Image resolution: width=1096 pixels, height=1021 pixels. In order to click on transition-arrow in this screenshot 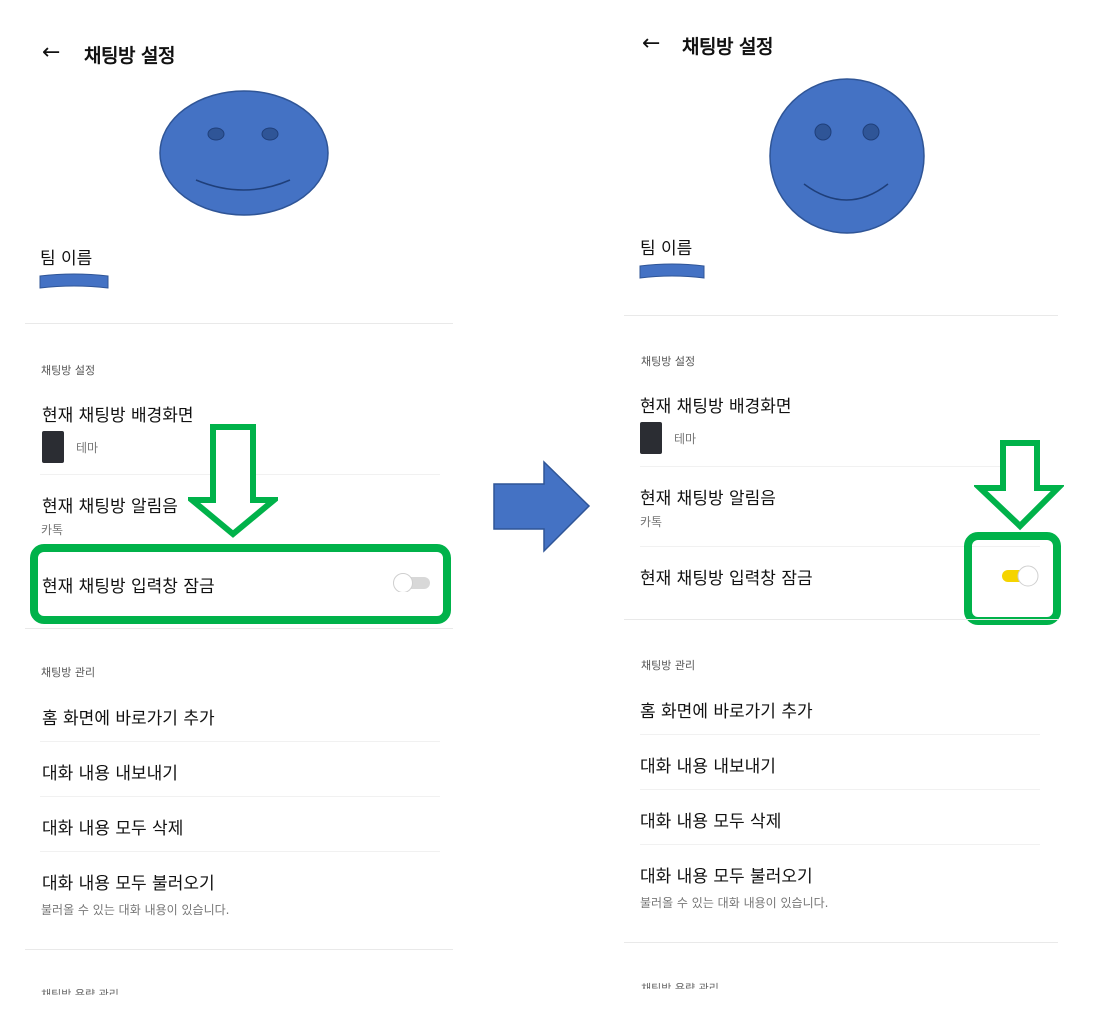, I will do `click(542, 506)`.